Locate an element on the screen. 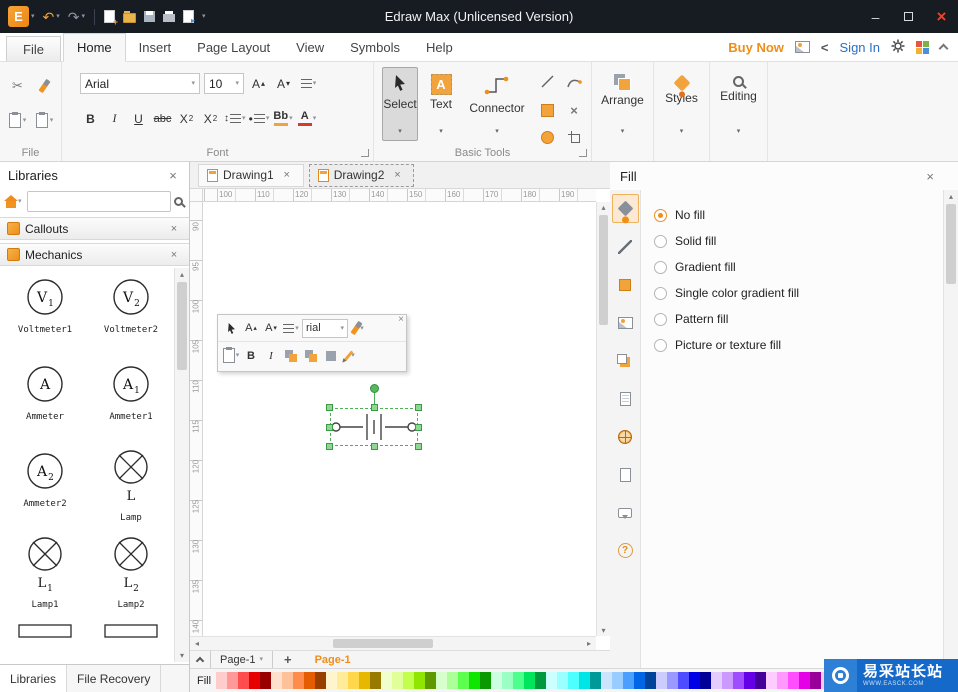  shape-tool-icon is located at coordinates (625, 284).